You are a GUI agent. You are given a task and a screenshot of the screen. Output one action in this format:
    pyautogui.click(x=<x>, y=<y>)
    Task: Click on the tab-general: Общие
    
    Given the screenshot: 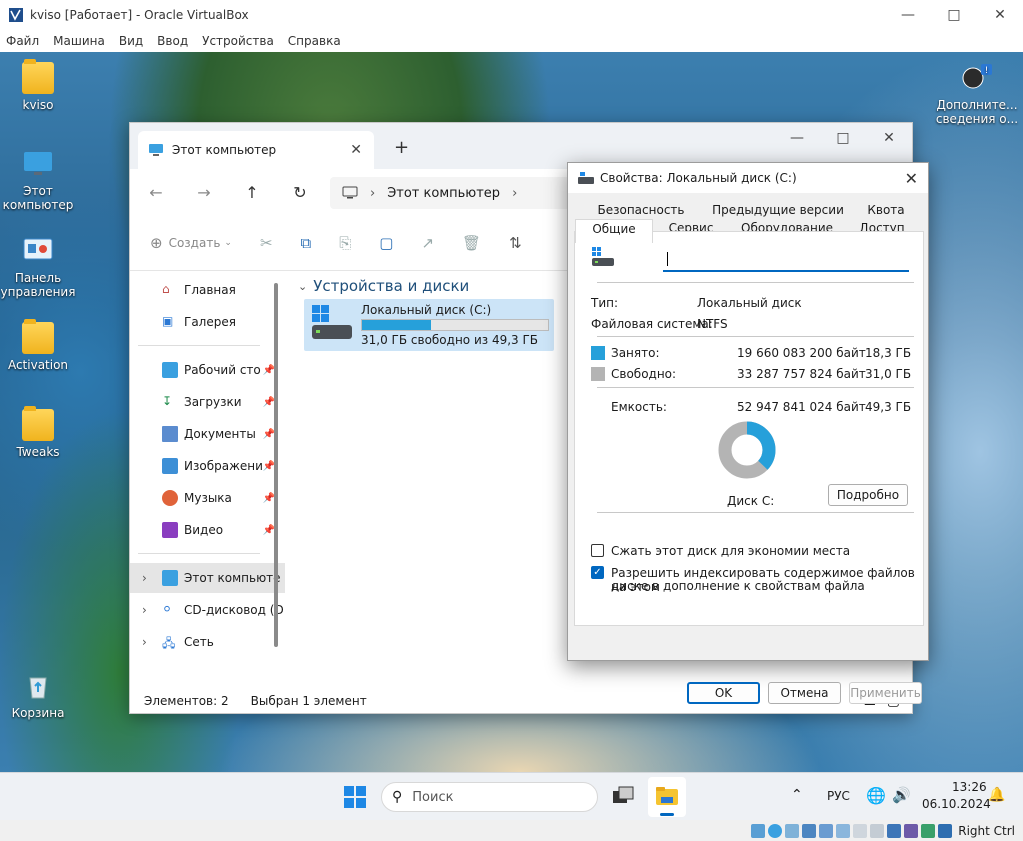 What is the action you would take?
    pyautogui.click(x=614, y=231)
    